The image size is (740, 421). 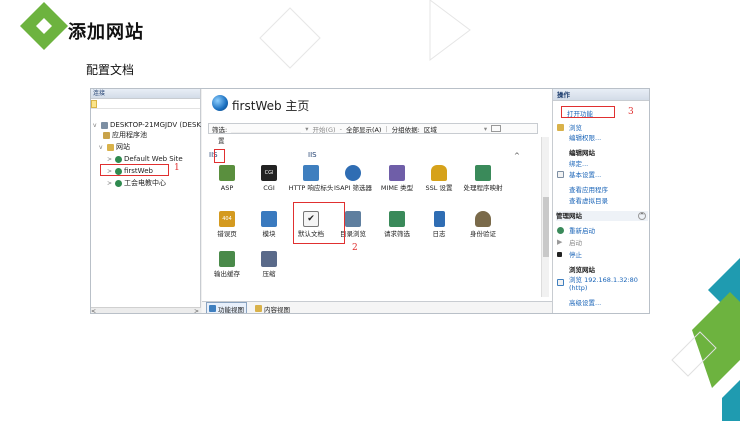 I want to click on restart-link: 重新启动, so click(x=582, y=231).